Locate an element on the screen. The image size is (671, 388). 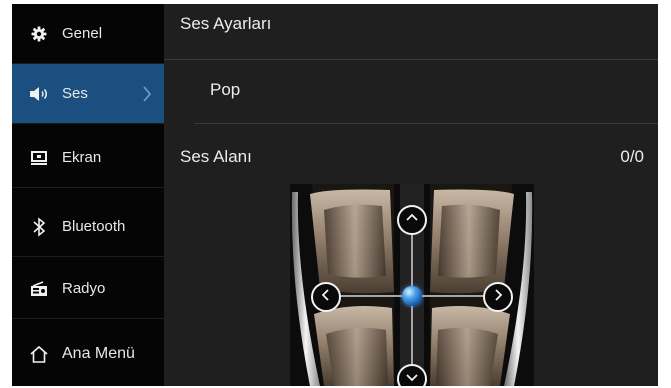
sidebar-item-label: Bluetooth is located at coordinates (94, 226).